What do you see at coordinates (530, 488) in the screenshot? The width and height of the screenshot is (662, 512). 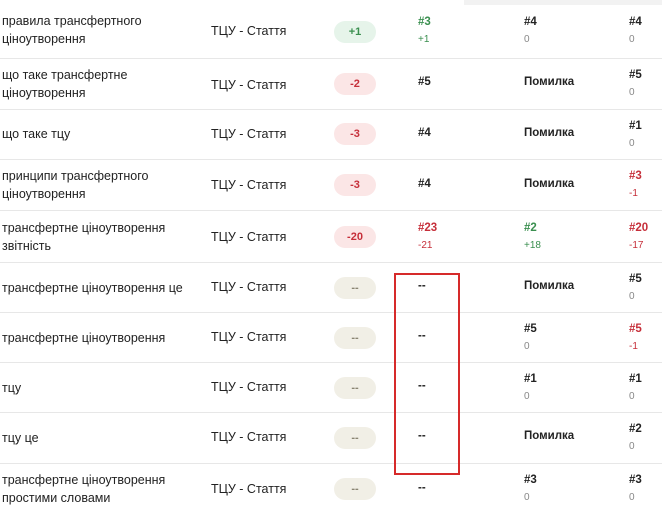 I see `rank-cell-2: #3 0` at bounding box center [530, 488].